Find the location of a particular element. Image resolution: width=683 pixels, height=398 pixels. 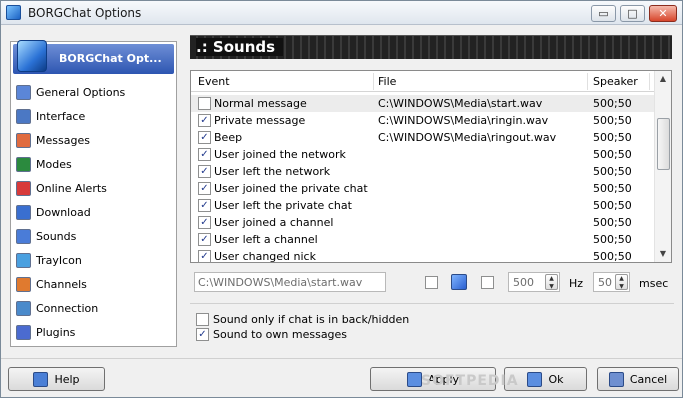

file-cell: C:\WINDOWS\Media\ringin.wav is located at coordinates (463, 120).